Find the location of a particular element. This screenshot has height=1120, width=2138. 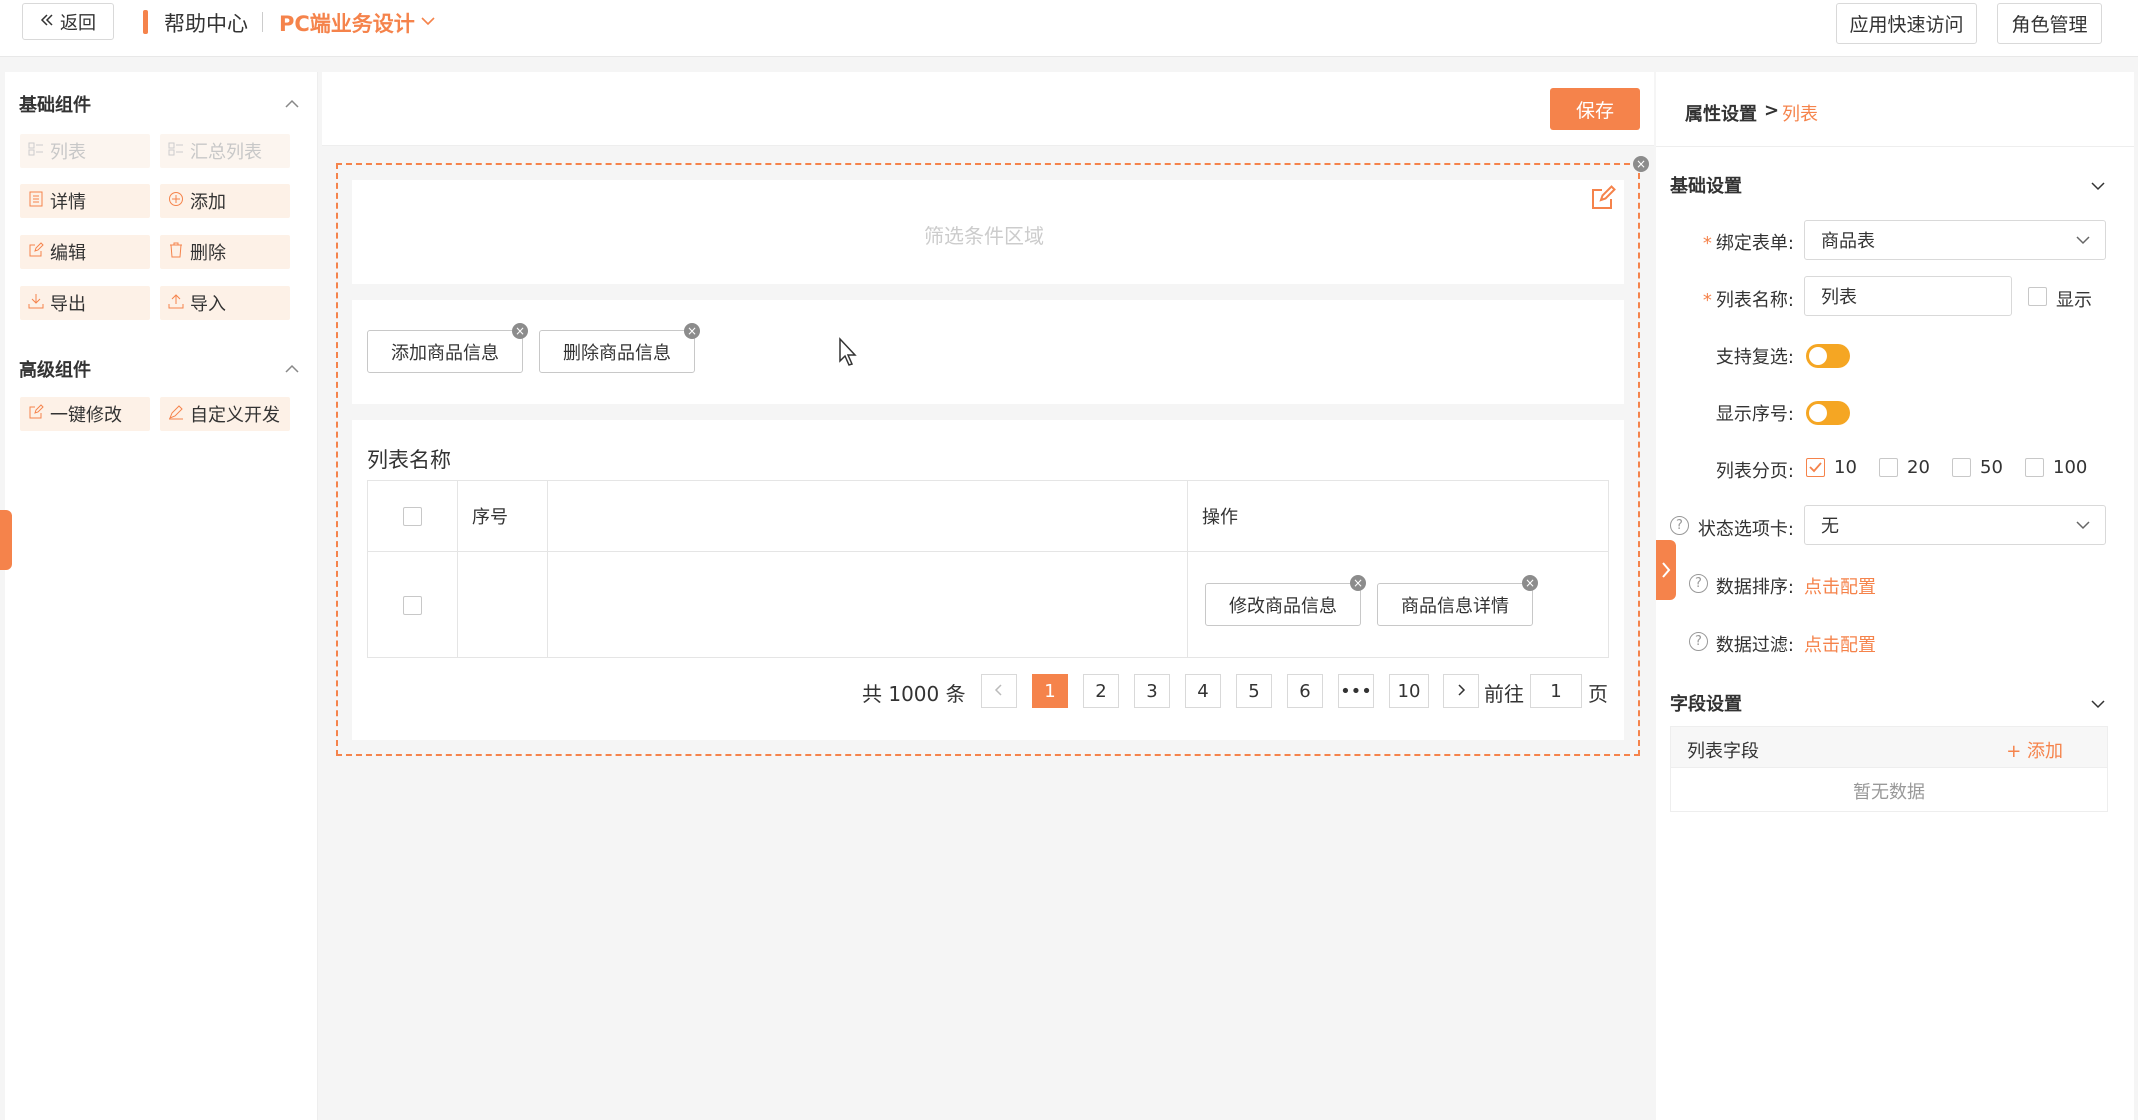

paging-option-20-checkbox is located at coordinates (1888, 467).